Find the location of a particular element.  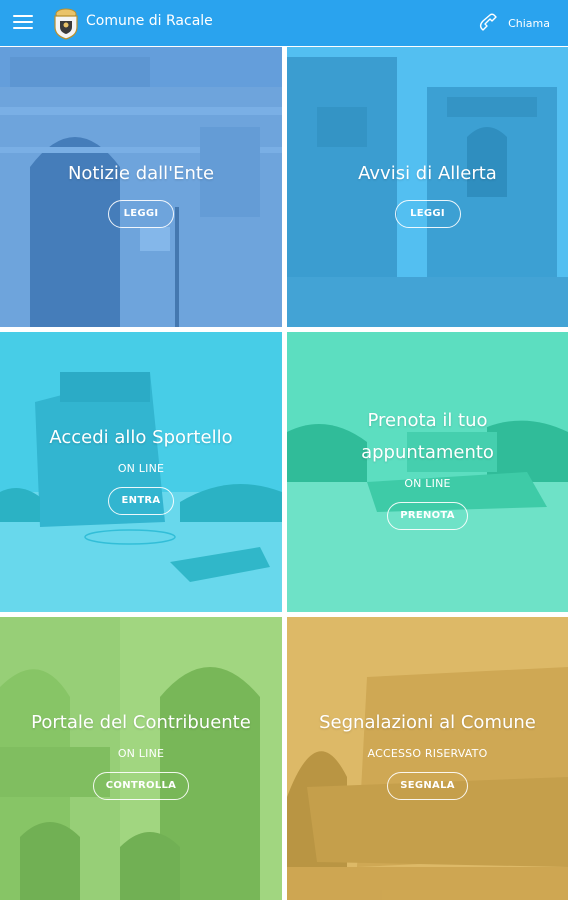

tile-title: Accedi allo Sportello is located at coordinates (141, 437).